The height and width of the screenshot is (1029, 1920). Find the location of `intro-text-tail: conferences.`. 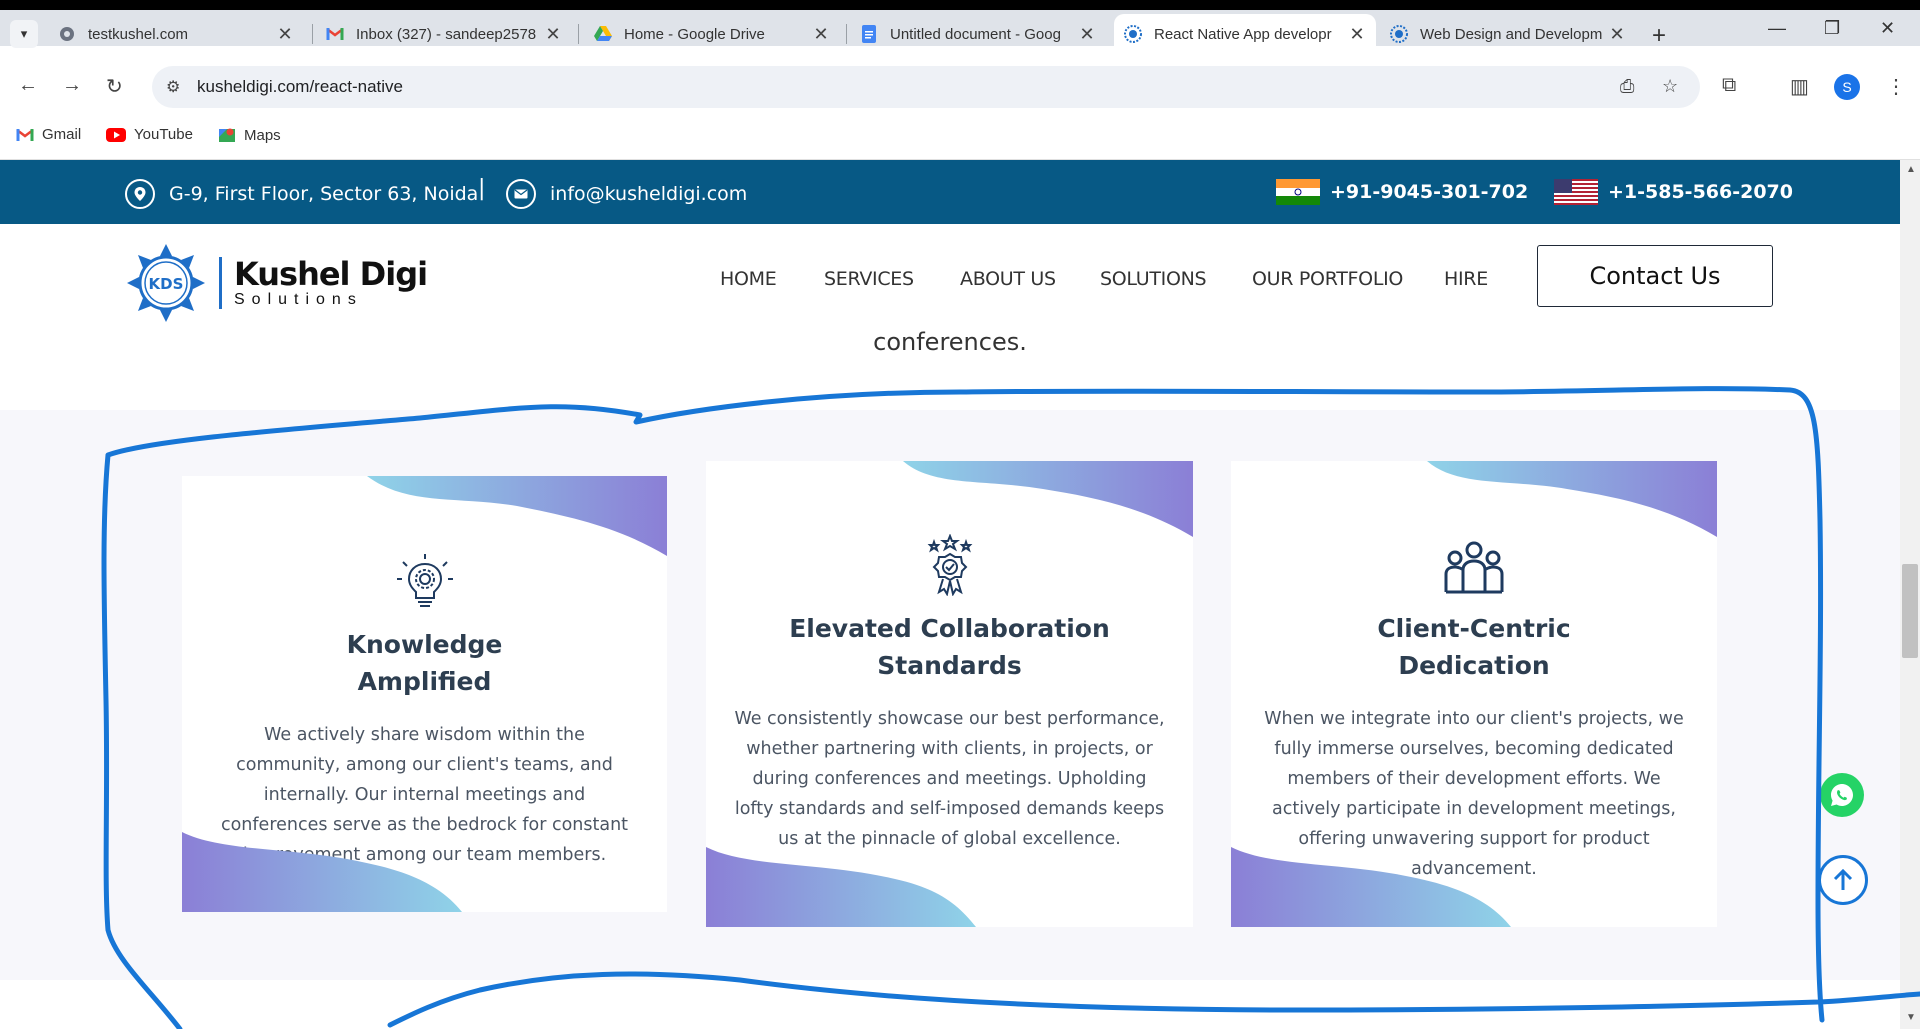

intro-text-tail: conferences. is located at coordinates (950, 342).